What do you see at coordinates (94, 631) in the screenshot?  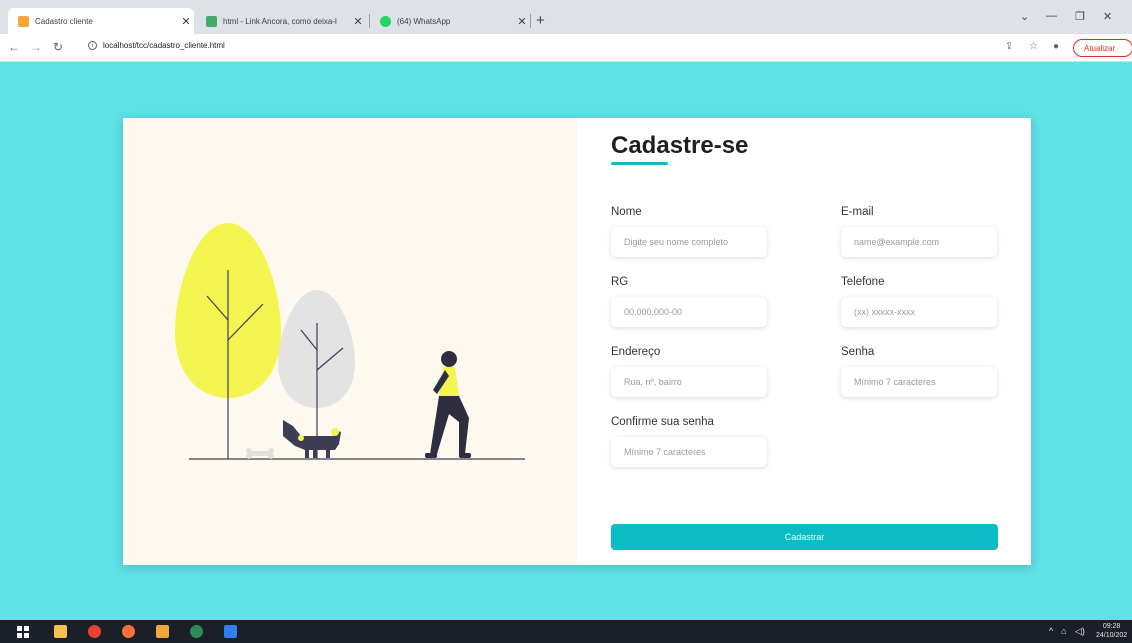 I see `chrome-icon` at bounding box center [94, 631].